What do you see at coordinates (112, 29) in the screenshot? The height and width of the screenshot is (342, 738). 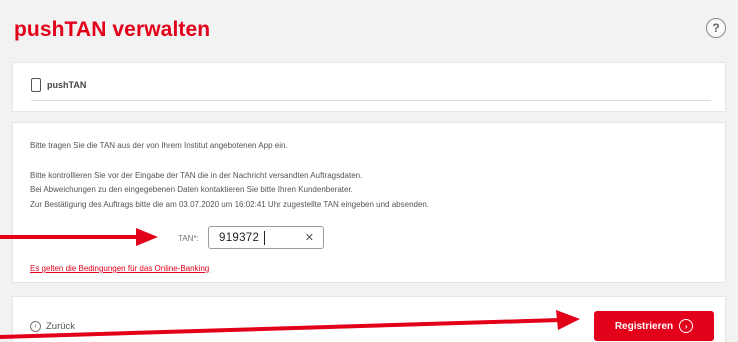 I see `page-title: pushTAN verwalten` at bounding box center [112, 29].